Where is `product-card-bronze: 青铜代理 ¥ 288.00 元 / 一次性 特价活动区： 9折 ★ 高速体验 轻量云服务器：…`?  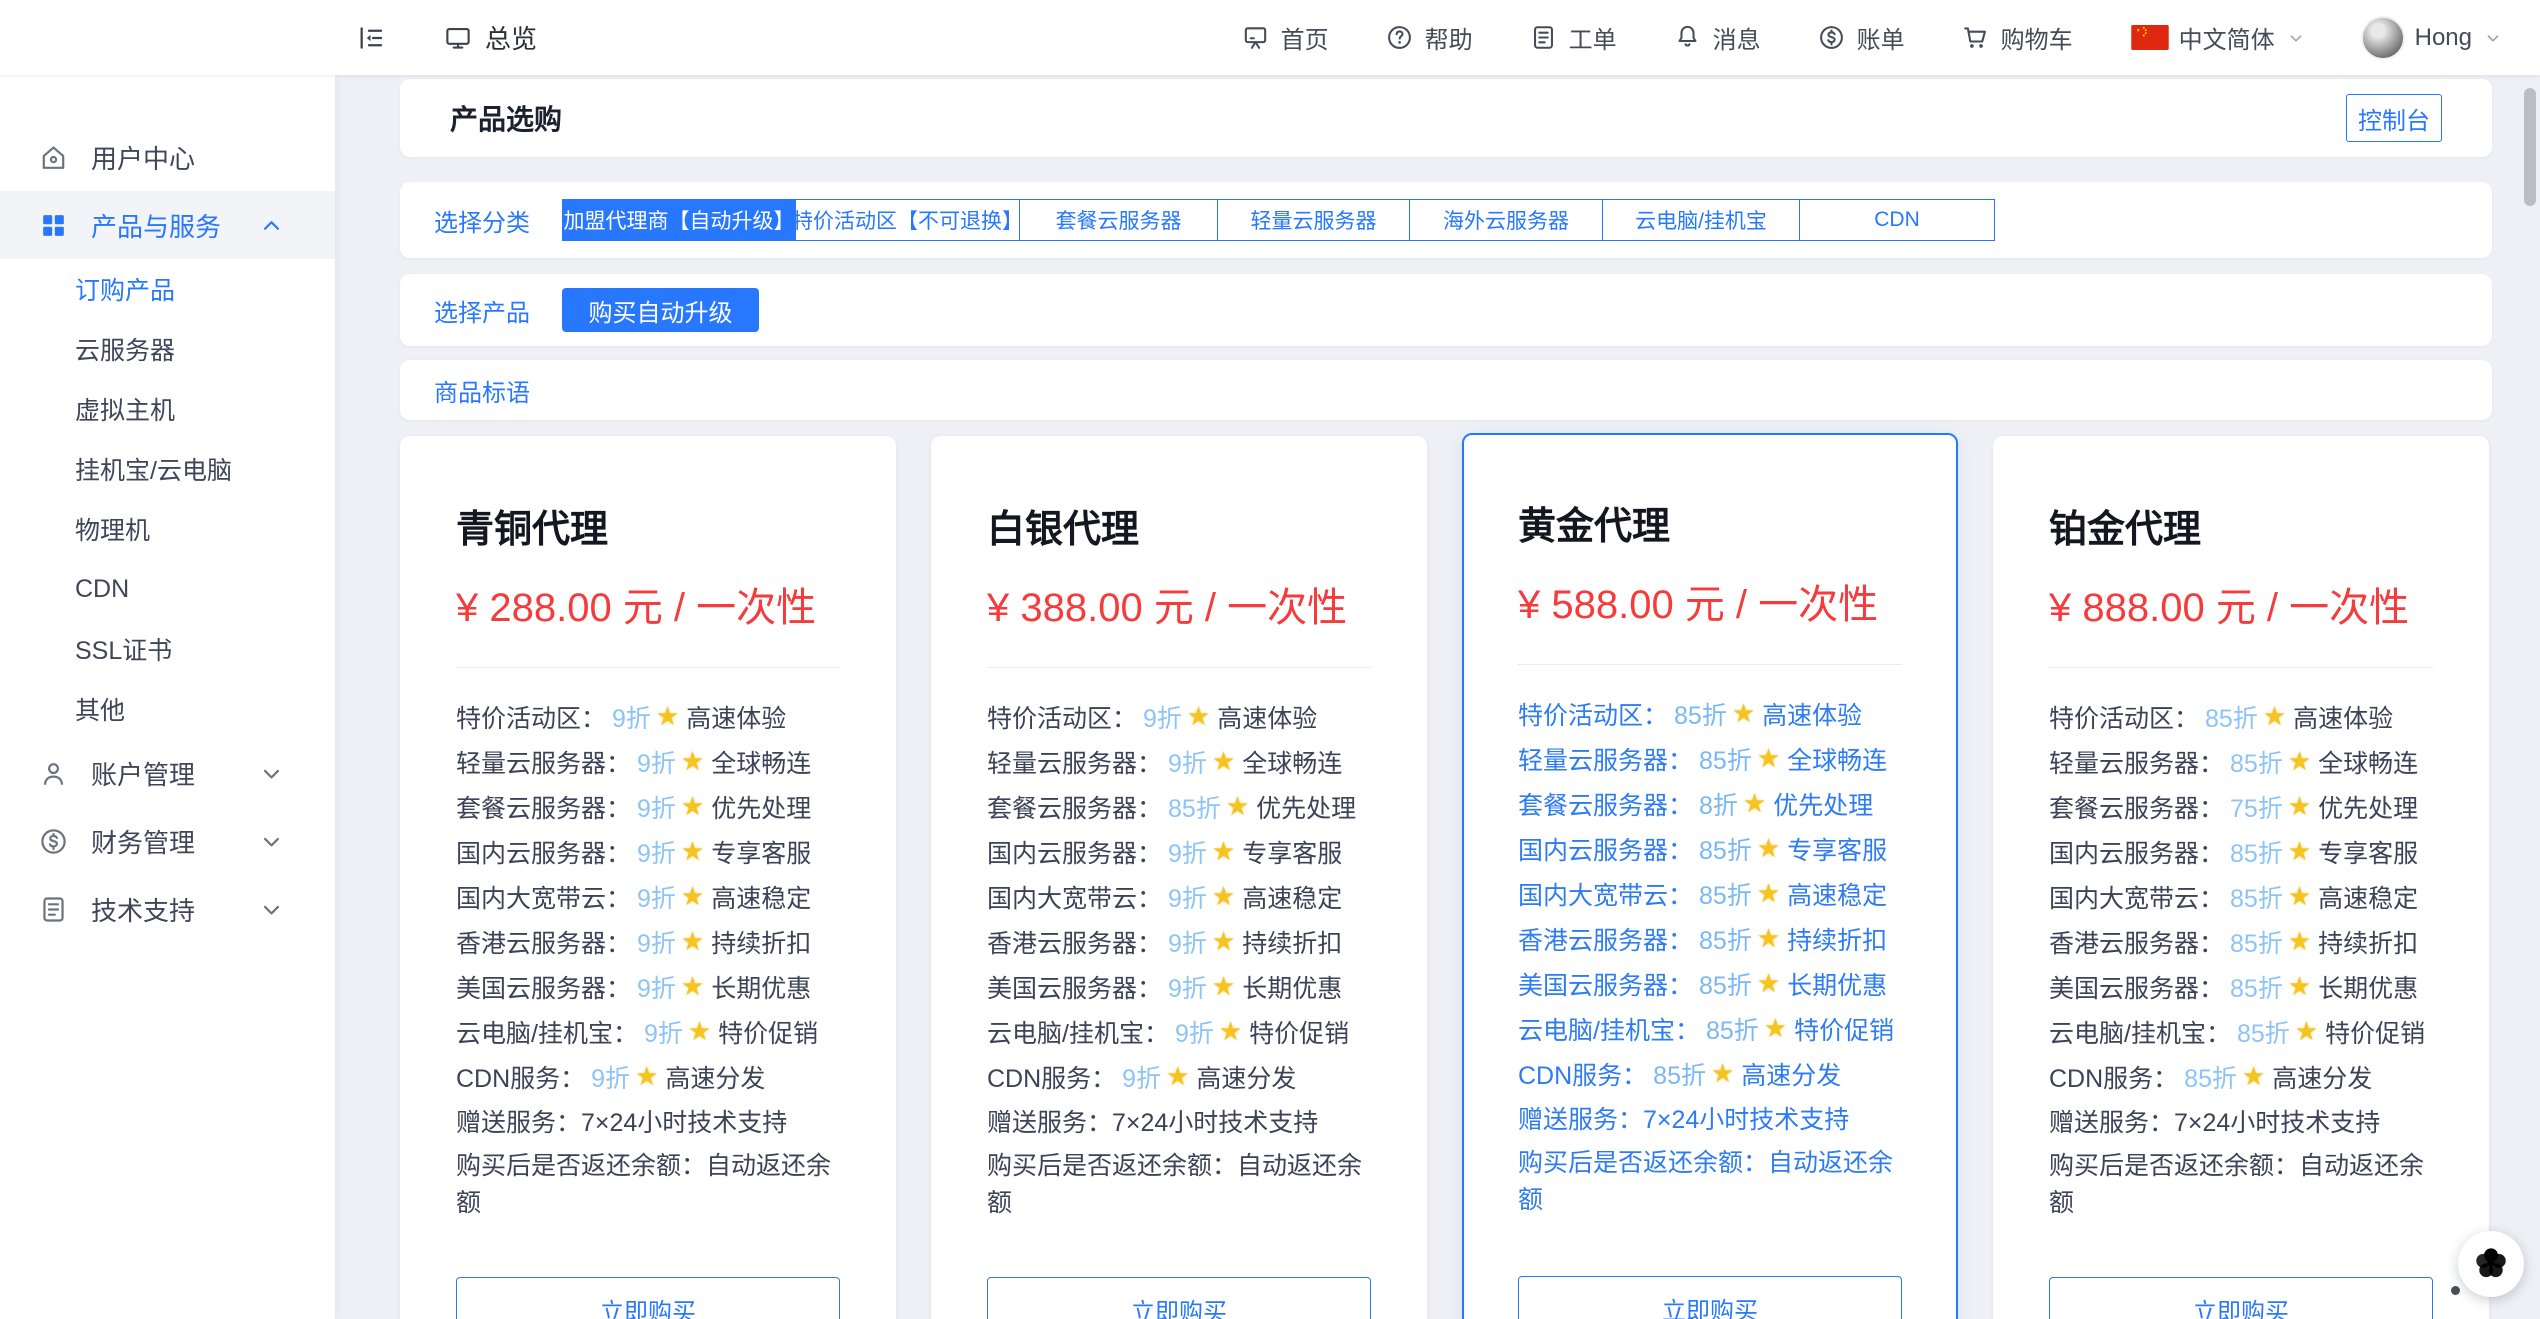
product-card-bronze: 青铜代理 ¥ 288.00 元 / 一次性 特价活动区： 9折 ★ 高速体验 轻量云服务器：… is located at coordinates (648, 877).